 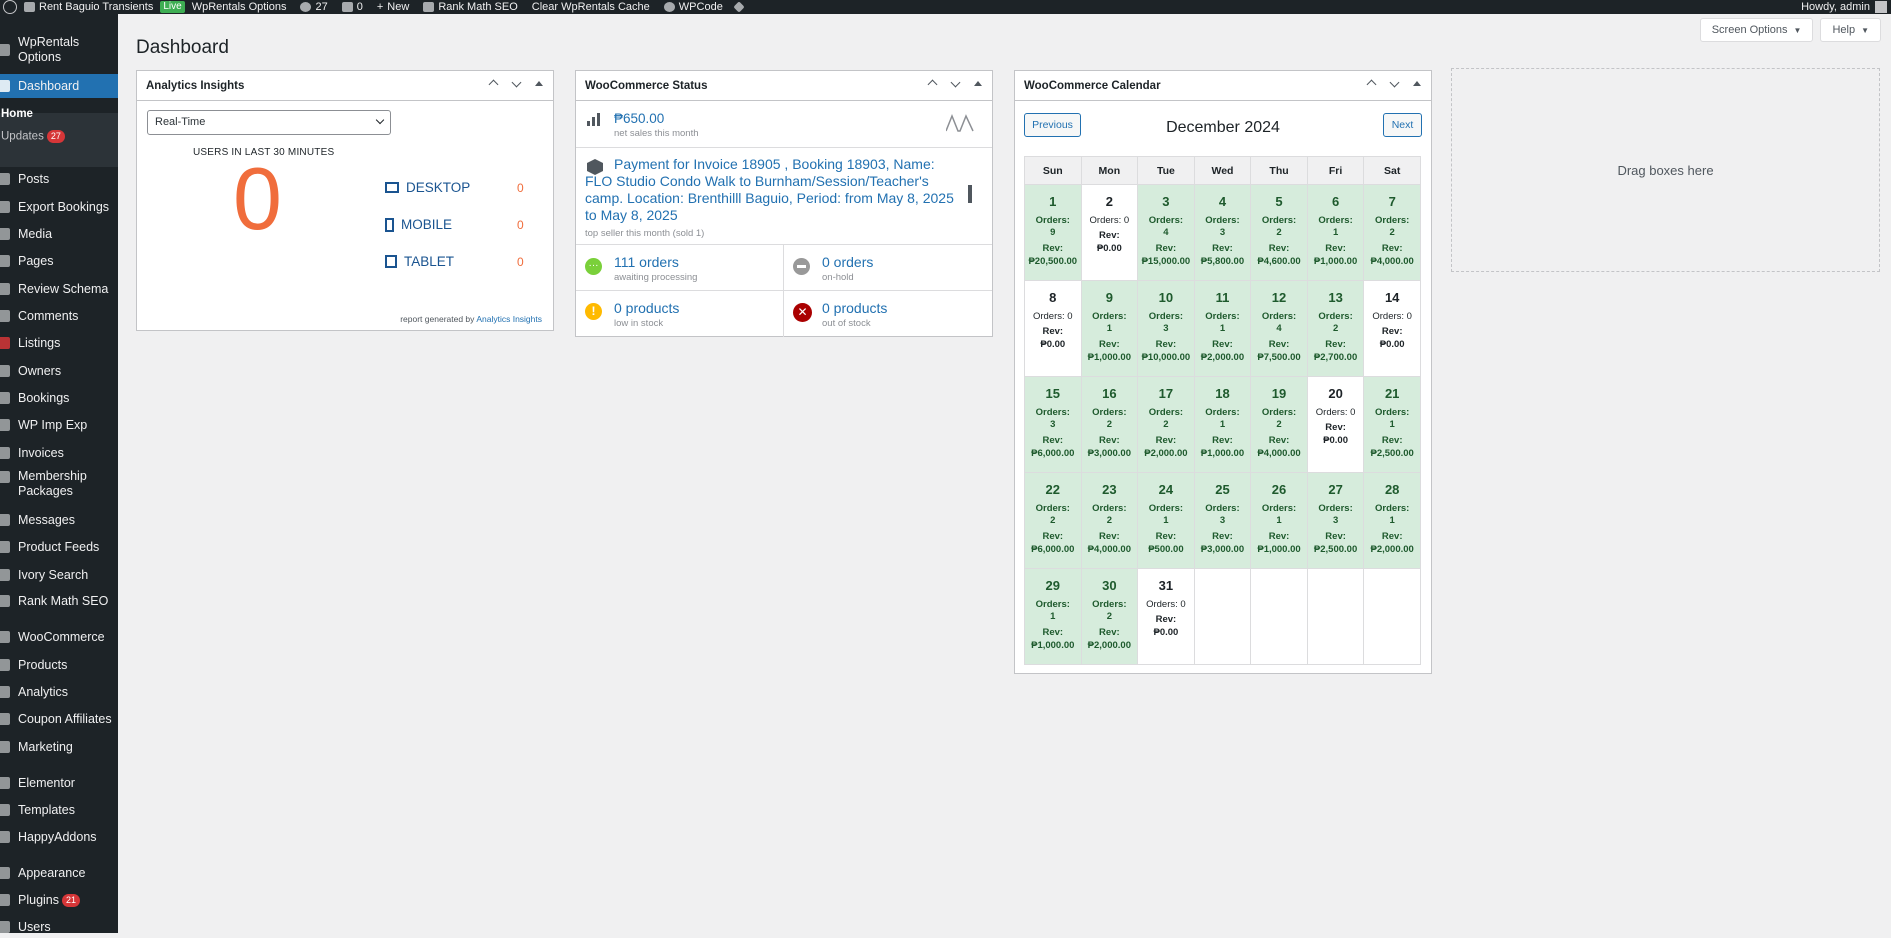 What do you see at coordinates (1222, 328) in the screenshot?
I see `calendar-day-cell: 11 Orders: 1 Rev: ₱2,000.00` at bounding box center [1222, 328].